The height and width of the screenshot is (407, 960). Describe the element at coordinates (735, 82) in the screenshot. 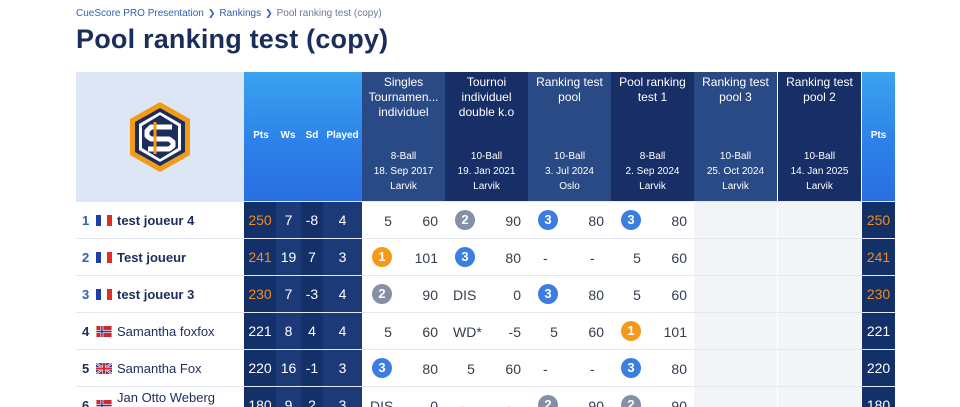

I see `tournament-name: Ranking test` at that location.